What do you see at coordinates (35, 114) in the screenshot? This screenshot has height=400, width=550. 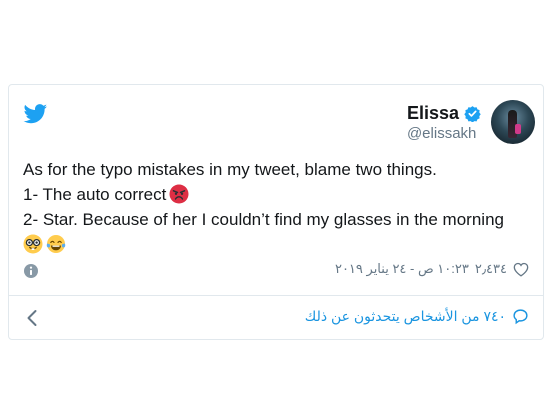 I see `twitter-bird-icon` at bounding box center [35, 114].